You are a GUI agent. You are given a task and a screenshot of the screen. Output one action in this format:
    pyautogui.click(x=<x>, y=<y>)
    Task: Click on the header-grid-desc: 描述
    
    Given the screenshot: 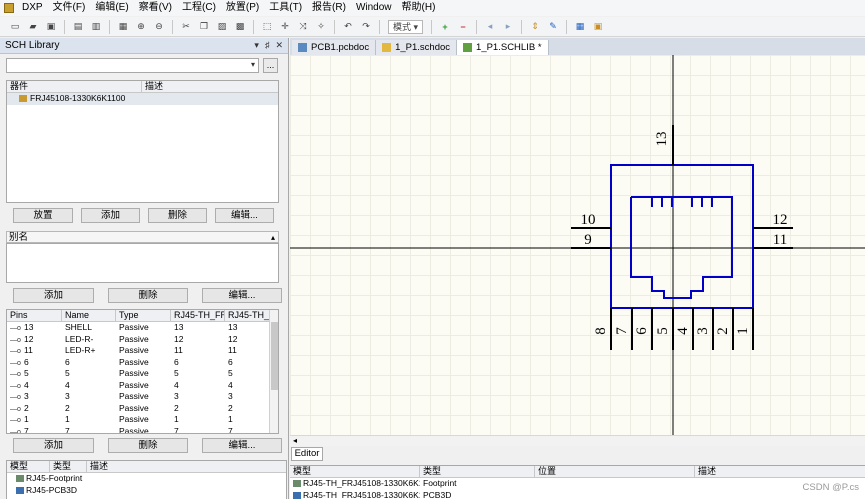 What is the action you would take?
    pyautogui.click(x=780, y=471)
    